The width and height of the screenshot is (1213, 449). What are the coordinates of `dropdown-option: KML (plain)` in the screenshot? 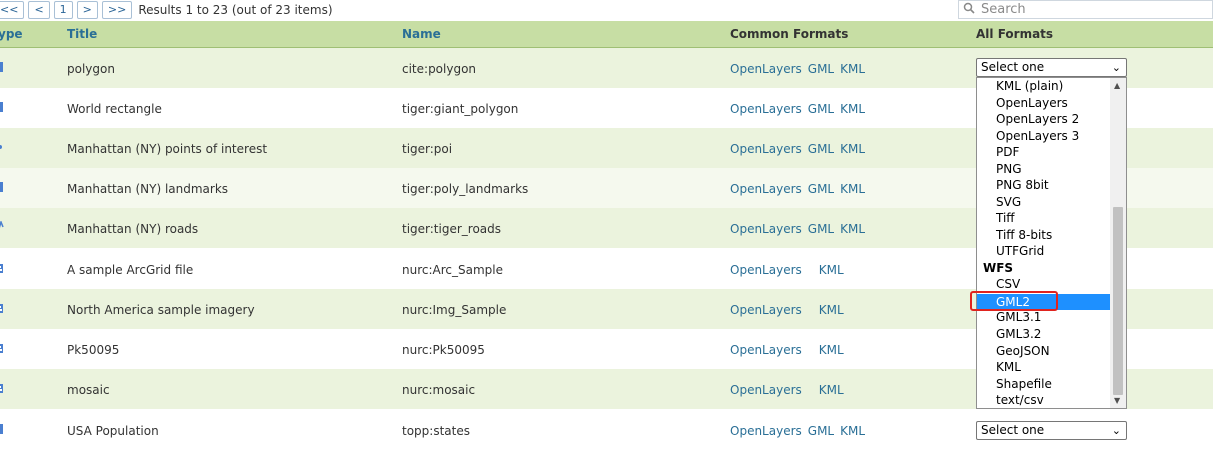 It's located at (1029, 86).